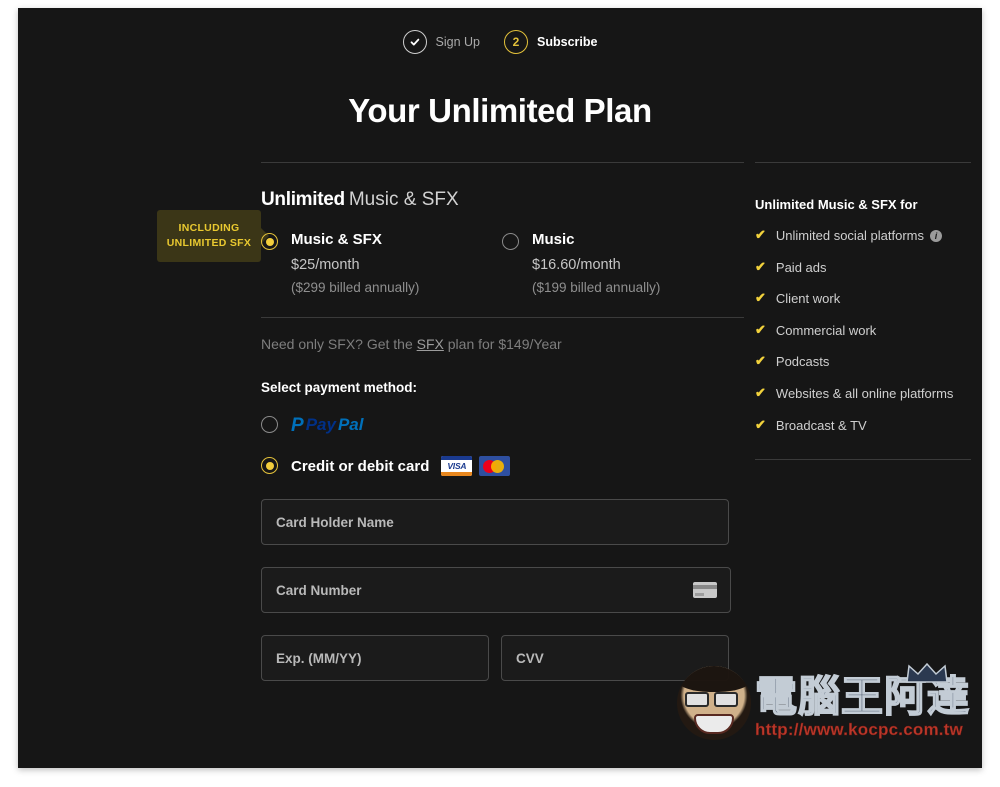 Image resolution: width=1000 pixels, height=787 pixels. I want to click on step-sign-up: Sign Up, so click(441, 42).